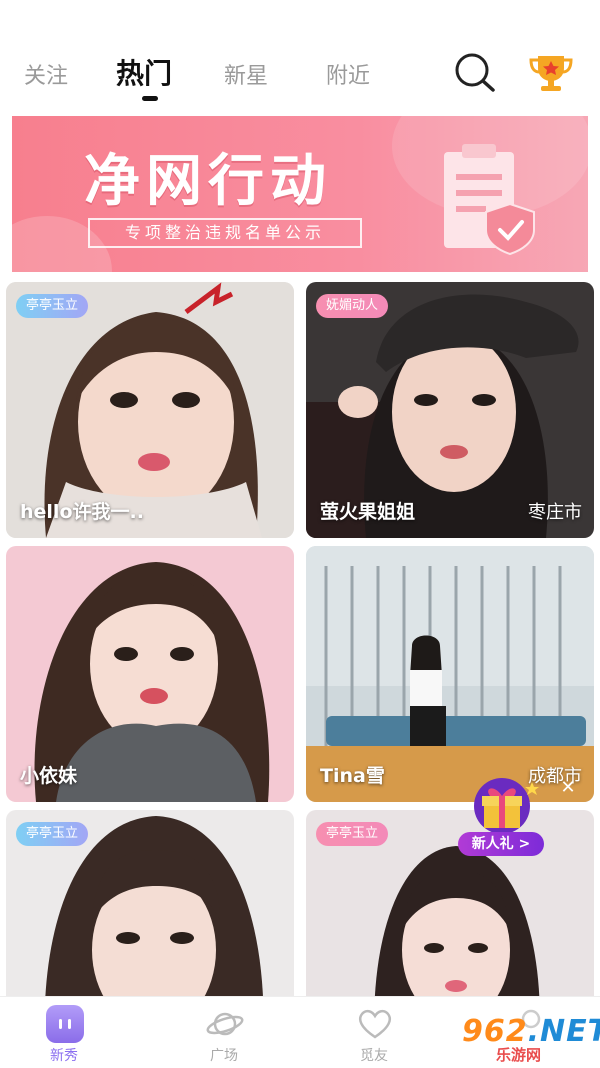 The height and width of the screenshot is (1068, 600). What do you see at coordinates (519, 1055) in the screenshot?
I see `watermark-site-name: 乐游网` at bounding box center [519, 1055].